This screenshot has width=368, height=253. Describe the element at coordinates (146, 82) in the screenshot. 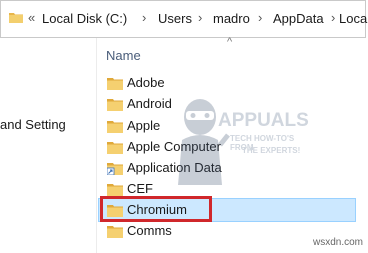

I see `file-name: Adobe` at that location.